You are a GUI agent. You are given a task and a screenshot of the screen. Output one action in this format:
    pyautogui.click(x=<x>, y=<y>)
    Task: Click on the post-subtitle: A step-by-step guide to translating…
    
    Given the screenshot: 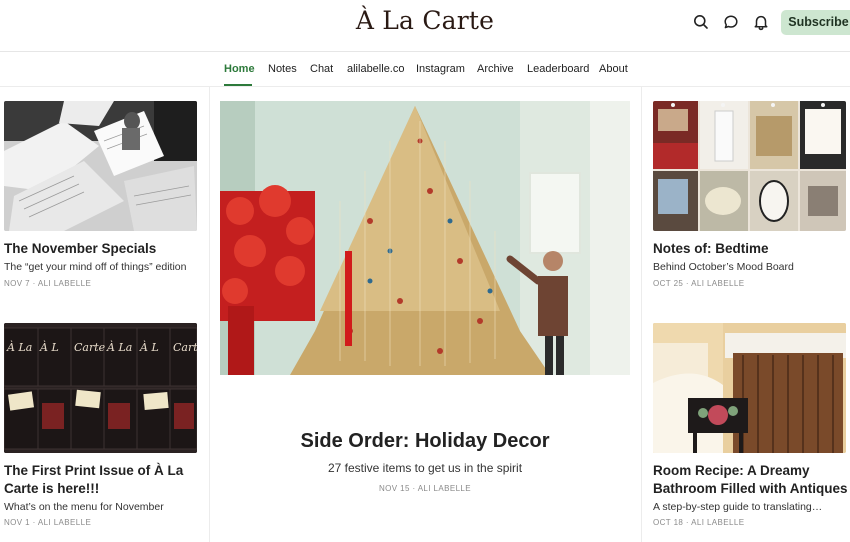 What is the action you would take?
    pyautogui.click(x=738, y=507)
    